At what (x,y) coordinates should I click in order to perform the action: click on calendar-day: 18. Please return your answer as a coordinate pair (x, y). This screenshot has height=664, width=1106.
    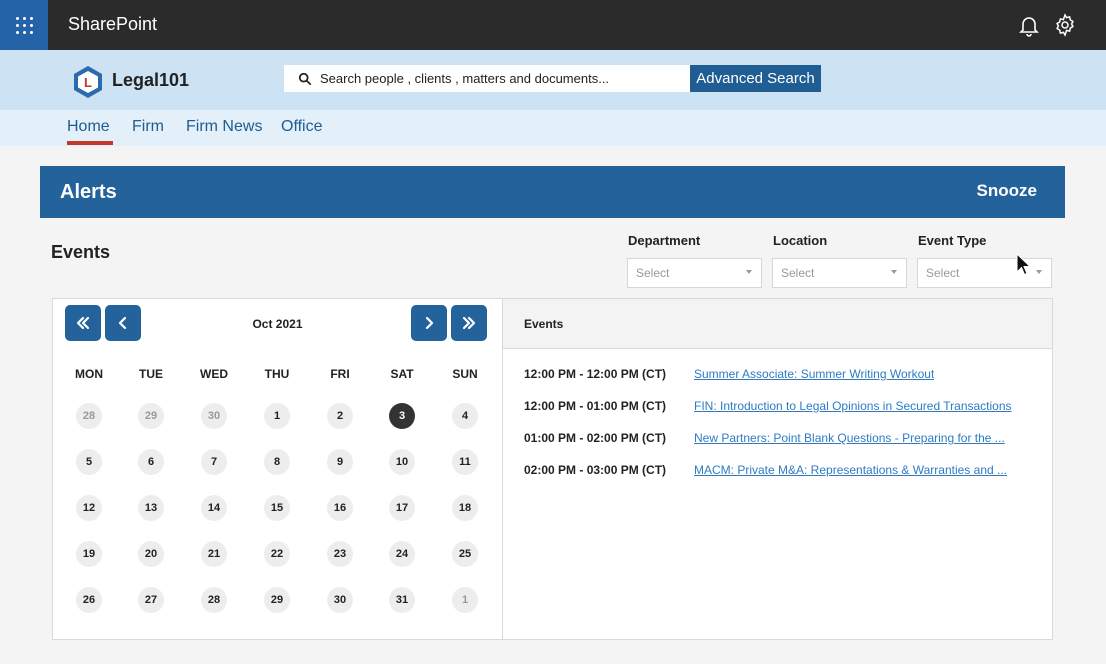
    Looking at the image, I should click on (465, 508).